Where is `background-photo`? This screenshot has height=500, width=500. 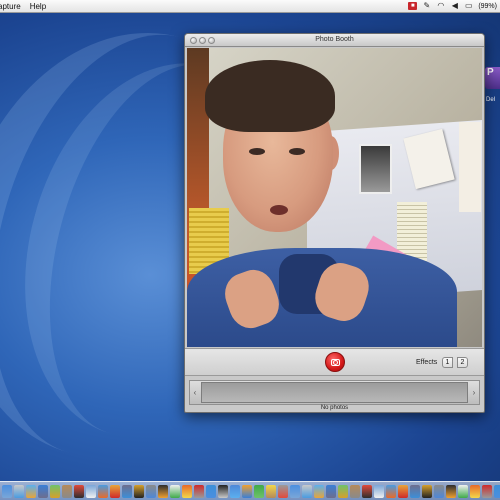
background-photo is located at coordinates (375, 169).